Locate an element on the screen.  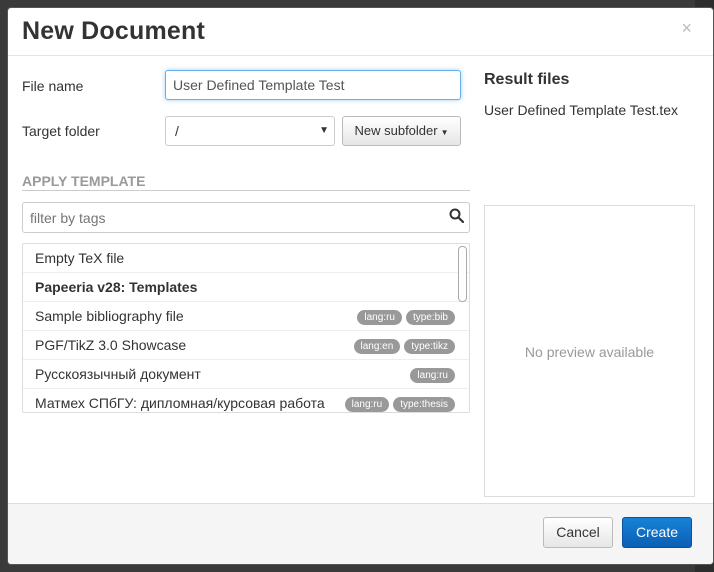
target-folder-value: / is located at coordinates (177, 131).